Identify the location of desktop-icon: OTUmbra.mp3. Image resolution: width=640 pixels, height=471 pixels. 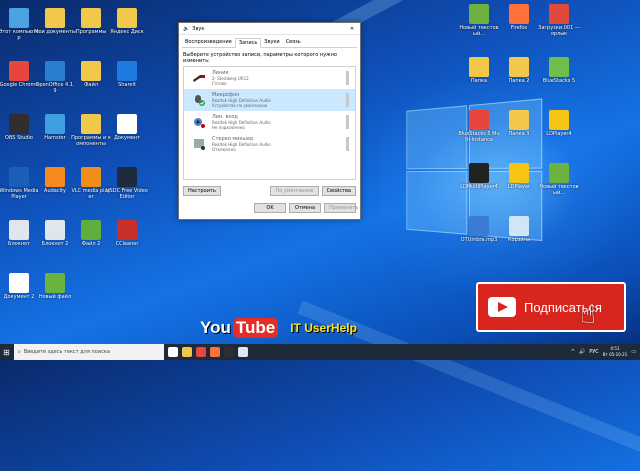
(479, 229).